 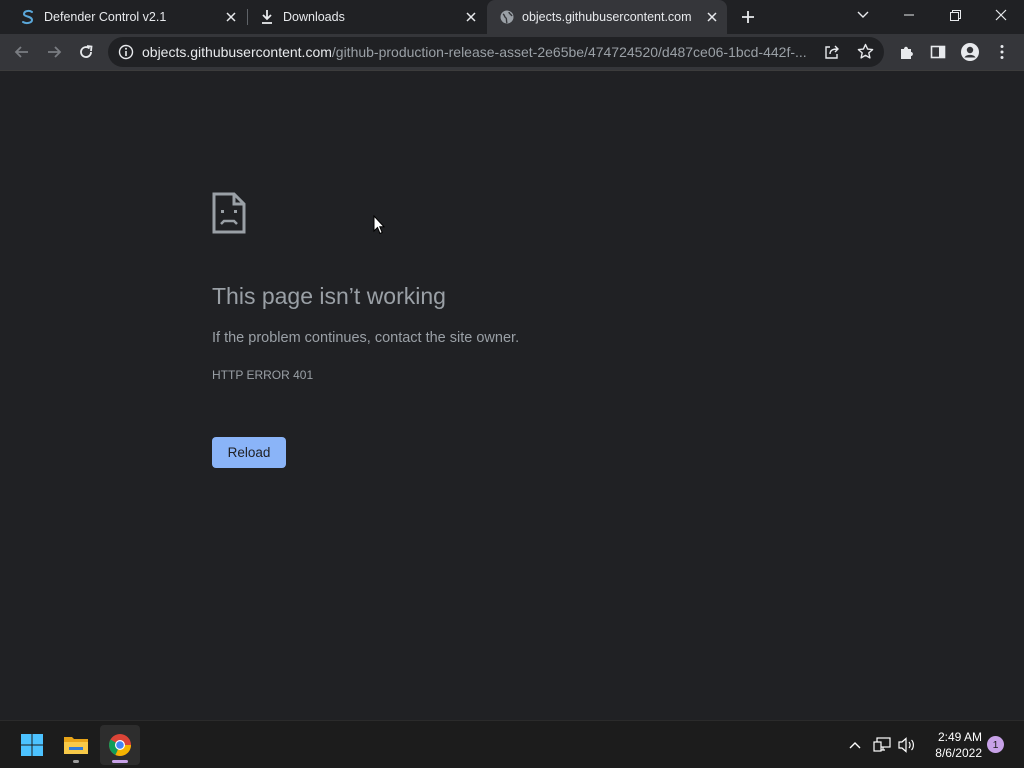 What do you see at coordinates (958, 753) in the screenshot?
I see `clock-date: 8/6/2022` at bounding box center [958, 753].